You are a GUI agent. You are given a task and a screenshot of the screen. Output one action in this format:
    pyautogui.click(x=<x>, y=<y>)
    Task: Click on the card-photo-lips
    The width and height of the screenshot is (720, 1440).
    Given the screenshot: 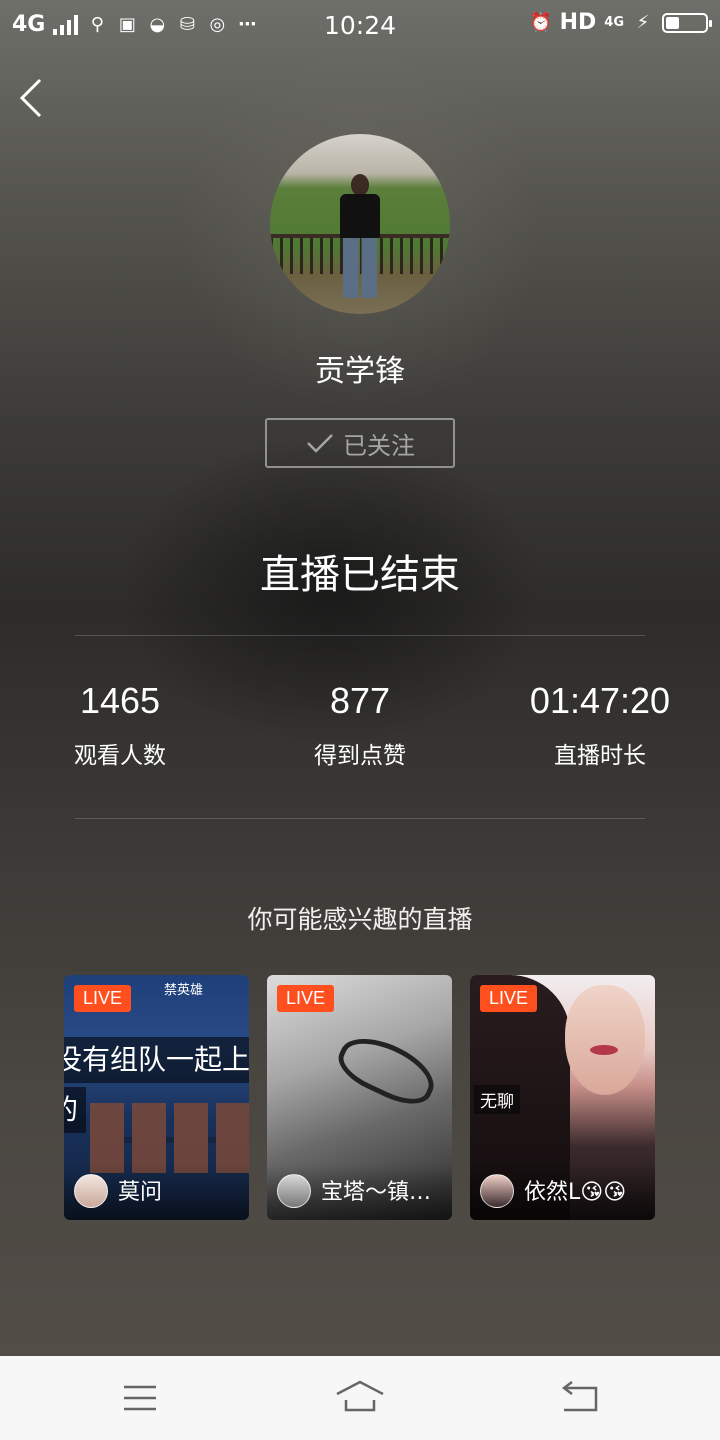 What is the action you would take?
    pyautogui.click(x=604, y=1050)
    